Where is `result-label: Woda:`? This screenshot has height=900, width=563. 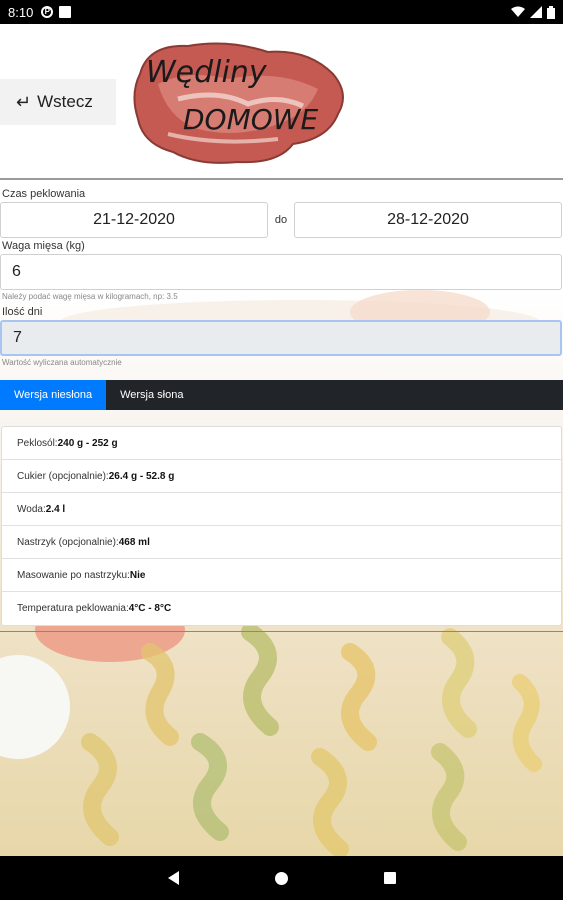 result-label: Woda: is located at coordinates (31, 509).